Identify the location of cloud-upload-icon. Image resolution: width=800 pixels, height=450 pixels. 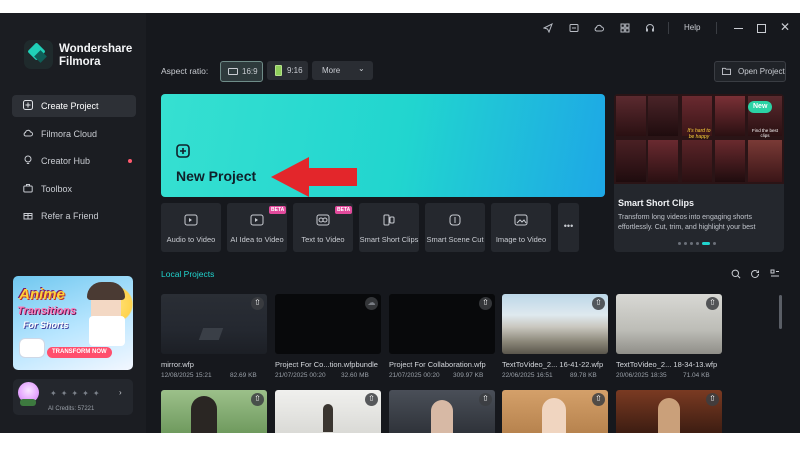
(599, 28).